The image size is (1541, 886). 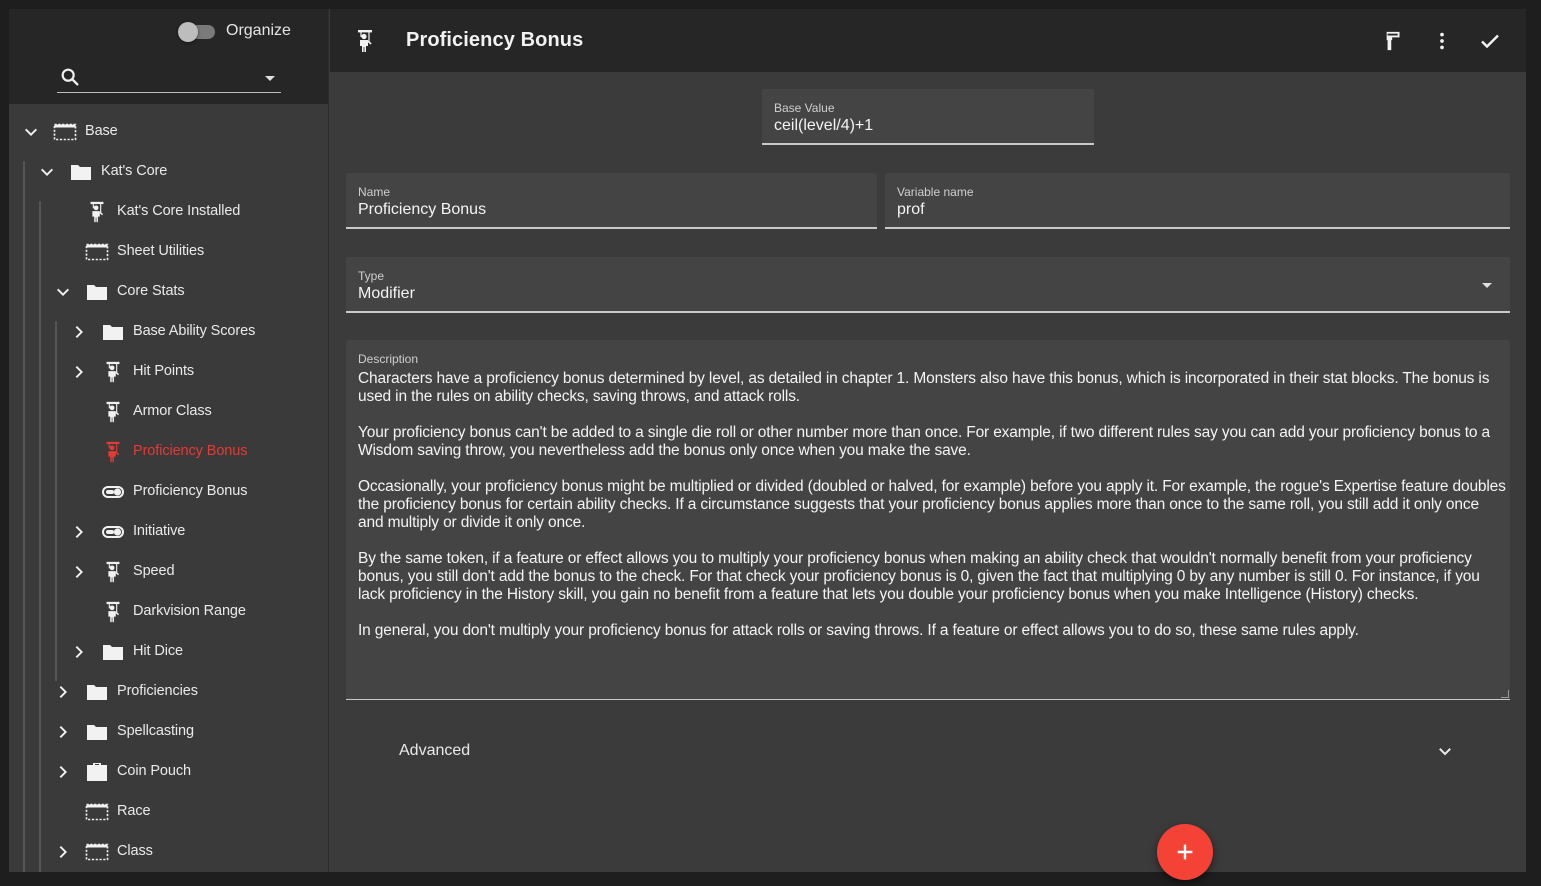 I want to click on advanced-expander: Advanced, so click(x=928, y=751).